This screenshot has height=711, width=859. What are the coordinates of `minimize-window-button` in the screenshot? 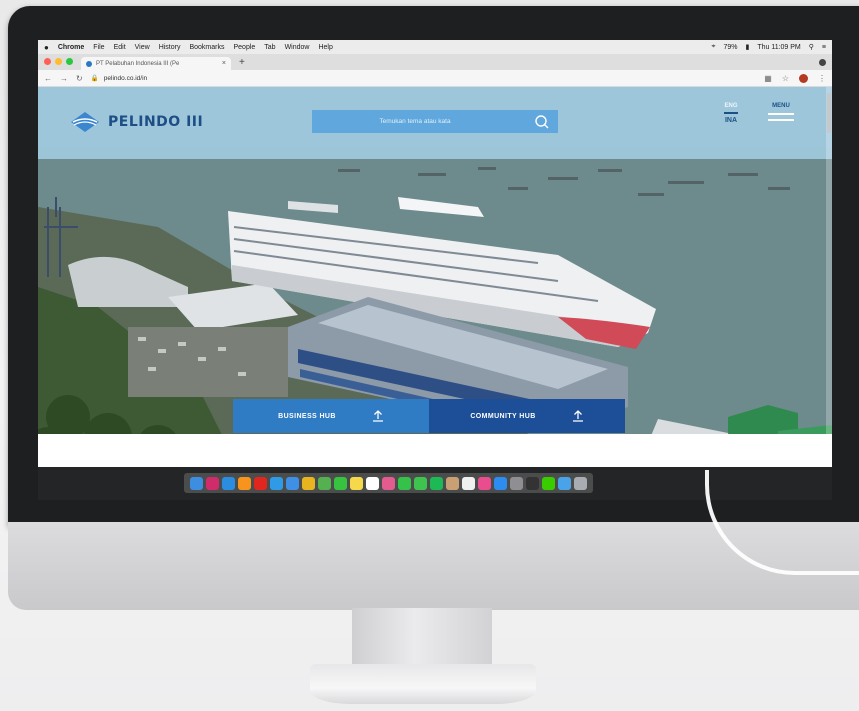 It's located at (58, 61).